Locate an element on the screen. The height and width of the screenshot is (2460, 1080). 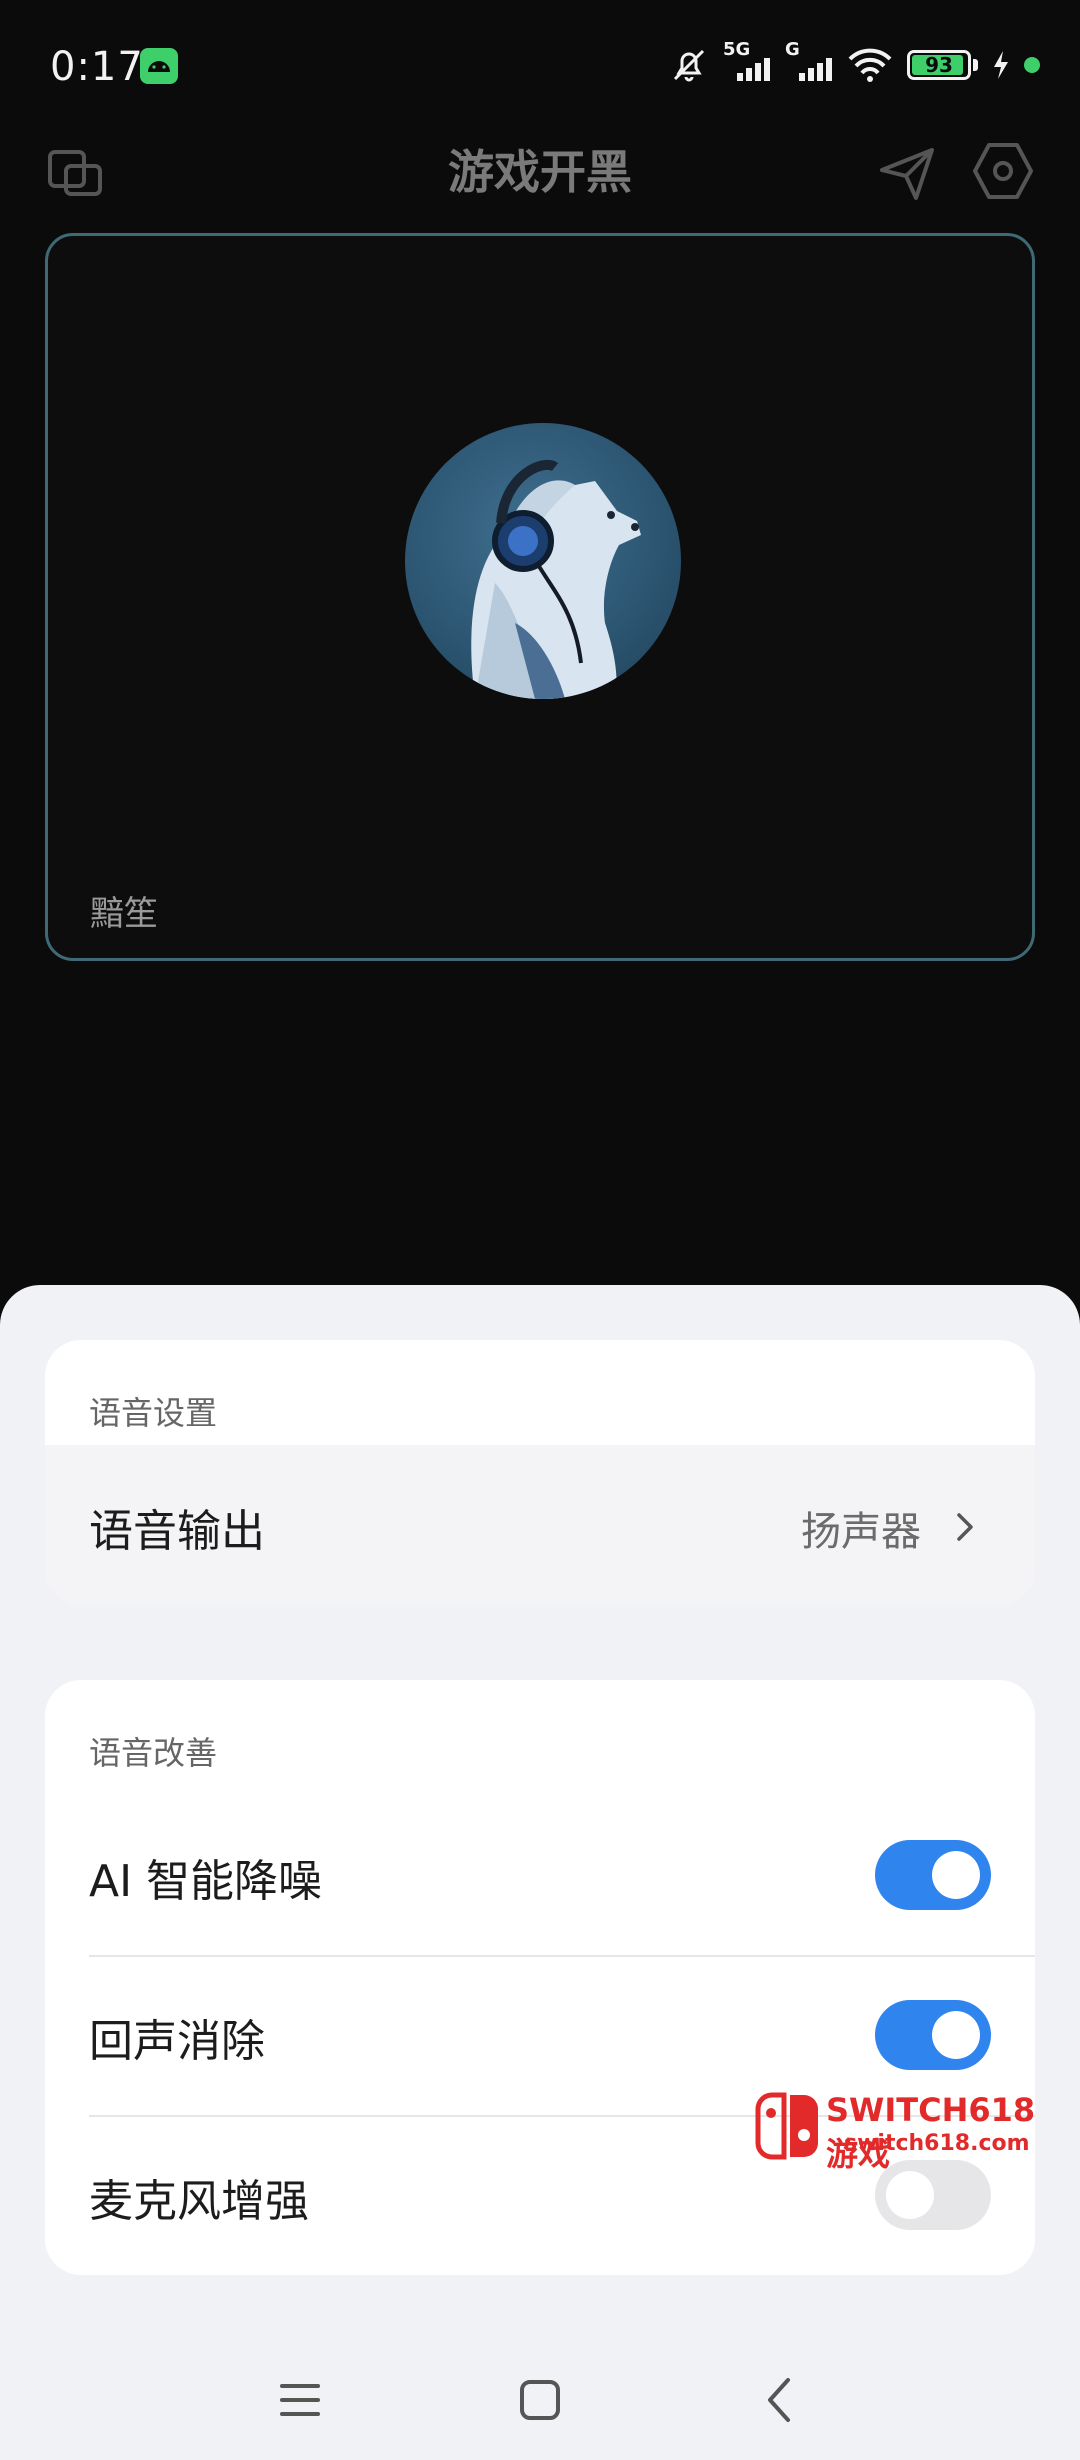
mic-boost-label: 麦克风增强 is located at coordinates (199, 2201).